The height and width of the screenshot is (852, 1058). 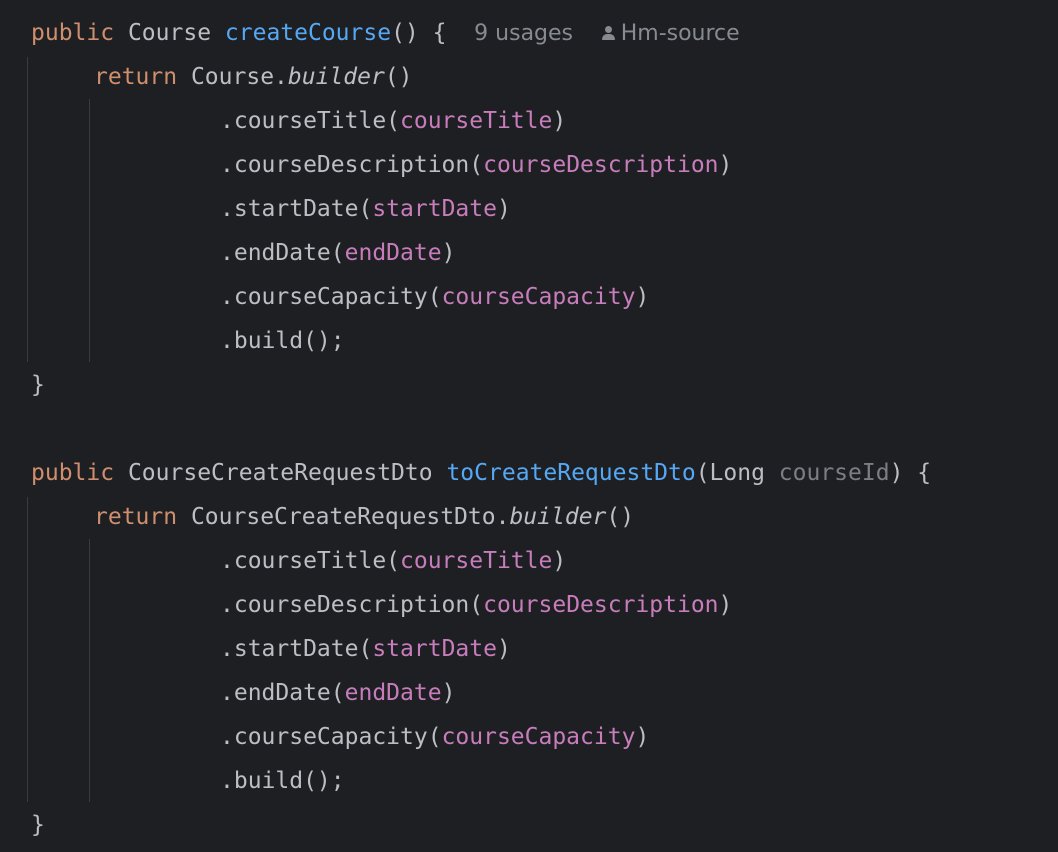 I want to click on author-name: Hm-source, so click(x=680, y=33).